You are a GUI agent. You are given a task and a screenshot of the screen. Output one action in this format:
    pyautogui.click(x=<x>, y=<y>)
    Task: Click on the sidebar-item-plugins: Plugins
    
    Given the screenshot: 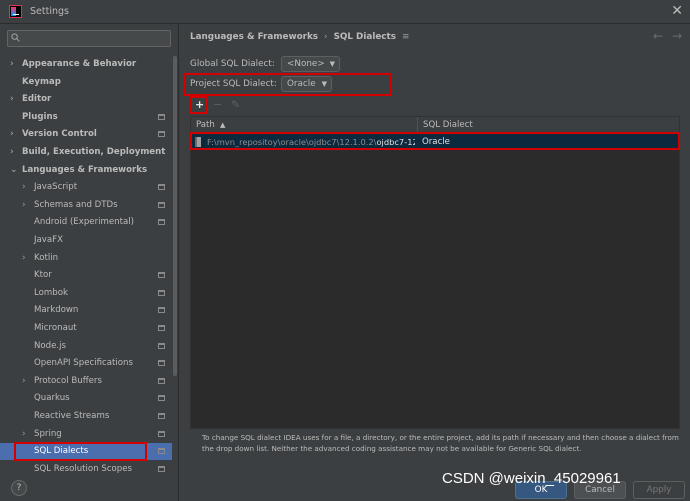 What is the action you would take?
    pyautogui.click(x=86, y=117)
    